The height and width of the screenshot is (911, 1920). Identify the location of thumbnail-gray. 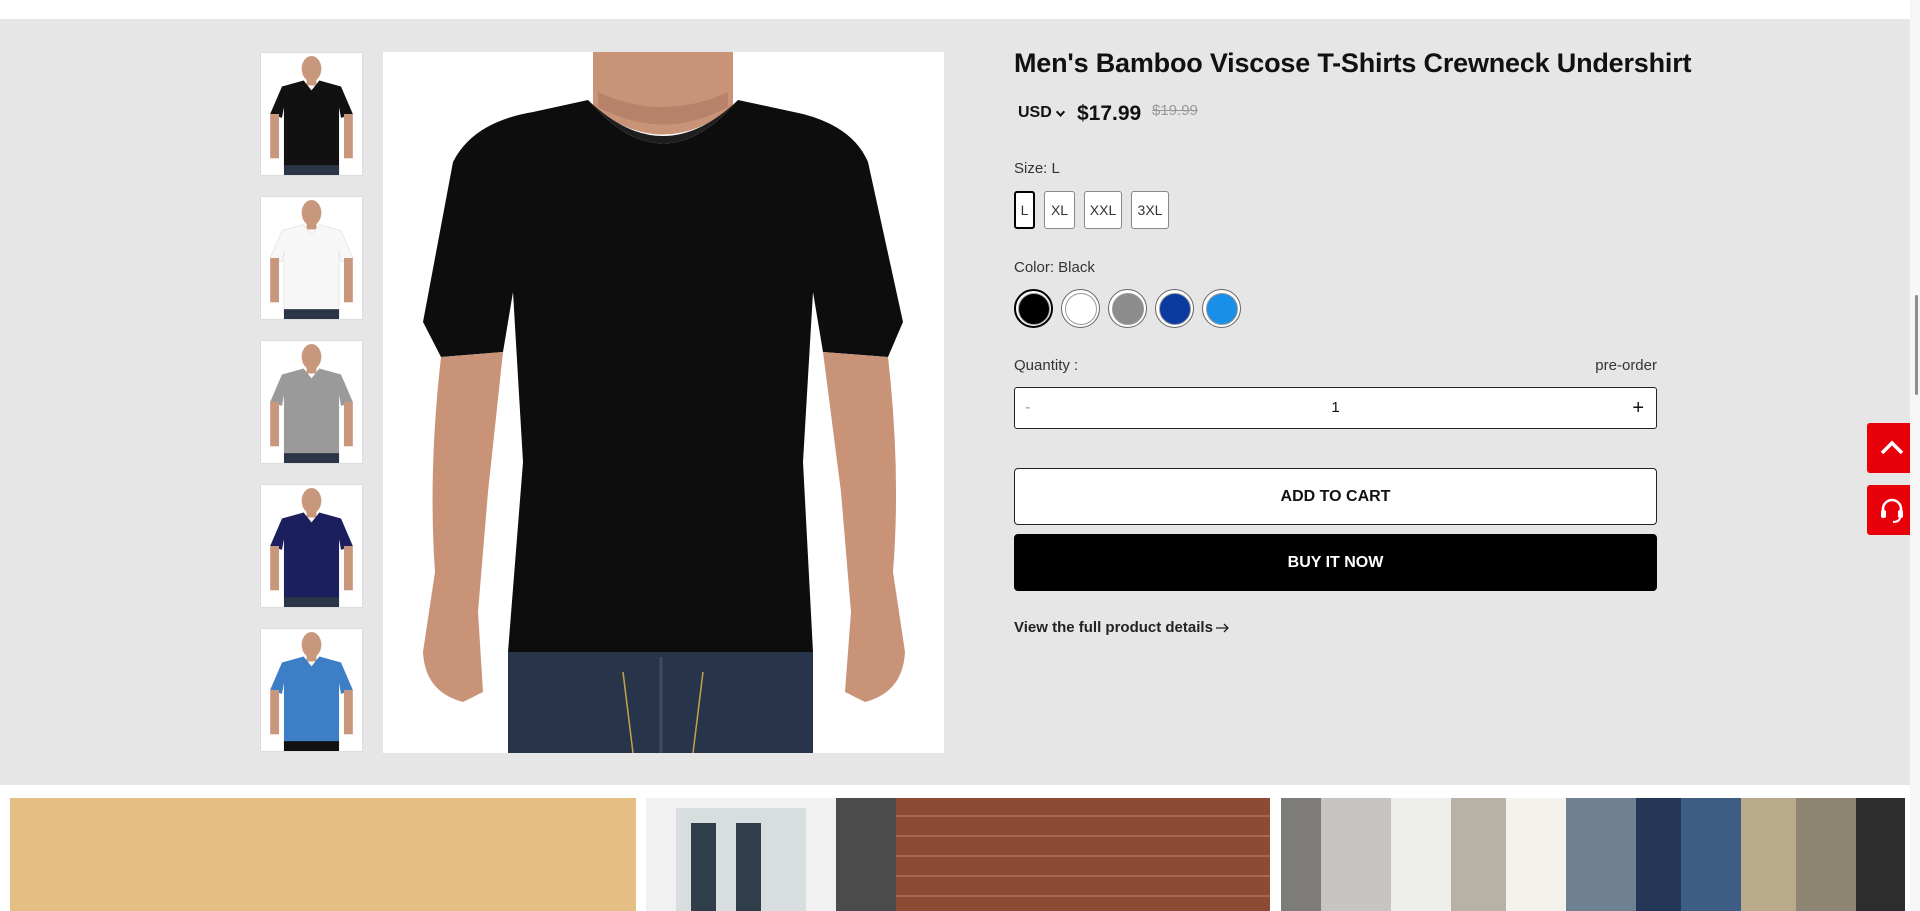
(311, 402).